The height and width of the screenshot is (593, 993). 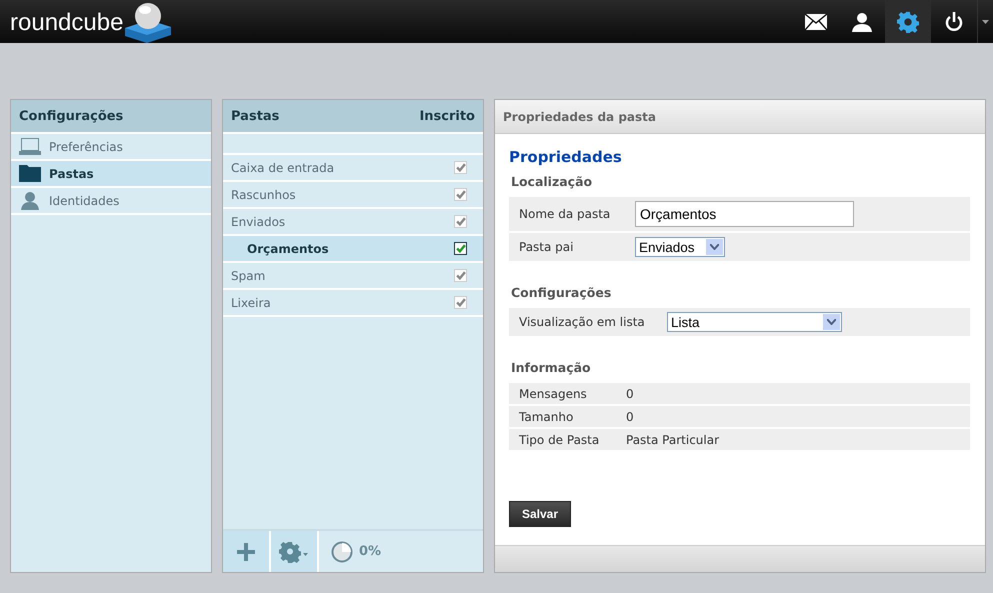 What do you see at coordinates (540, 514) in the screenshot?
I see `save-button: Salvar` at bounding box center [540, 514].